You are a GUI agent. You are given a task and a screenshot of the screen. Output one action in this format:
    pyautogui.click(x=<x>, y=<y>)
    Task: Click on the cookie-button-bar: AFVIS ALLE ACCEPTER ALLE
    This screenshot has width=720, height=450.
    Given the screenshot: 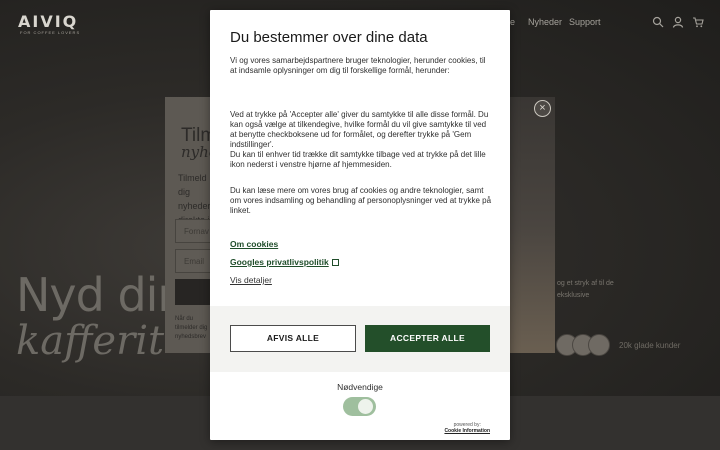 What is the action you would take?
    pyautogui.click(x=360, y=339)
    